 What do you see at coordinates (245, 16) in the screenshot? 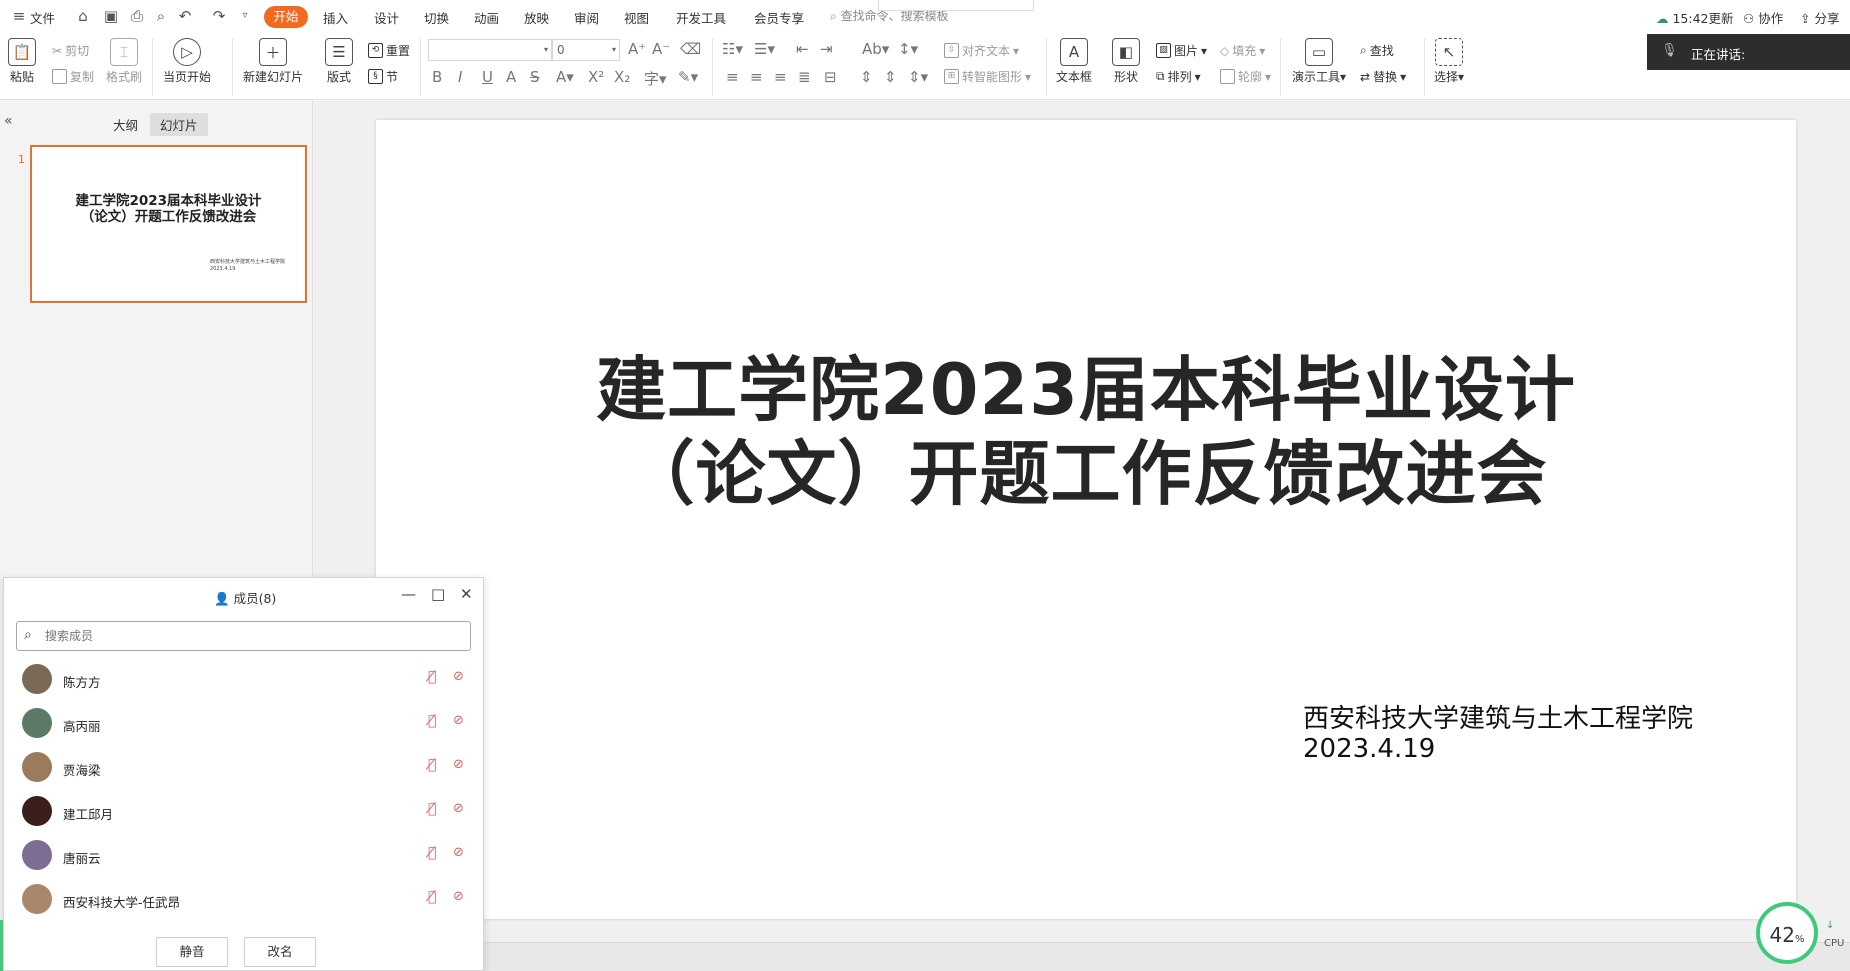
I see `customize-icon: ▿` at bounding box center [245, 16].